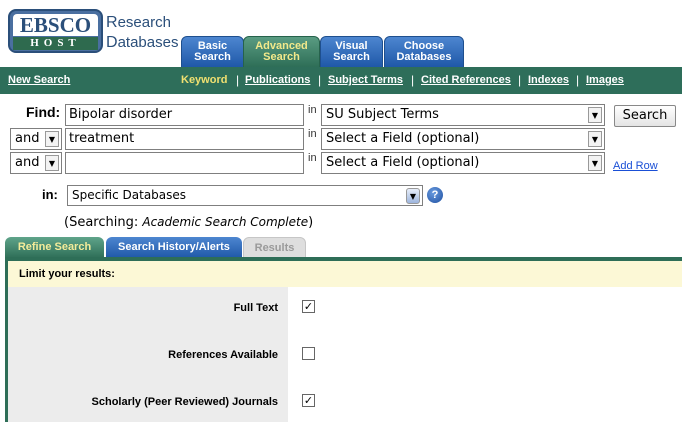 The width and height of the screenshot is (682, 422). I want to click on nav-cited-references: Cited References, so click(466, 80).